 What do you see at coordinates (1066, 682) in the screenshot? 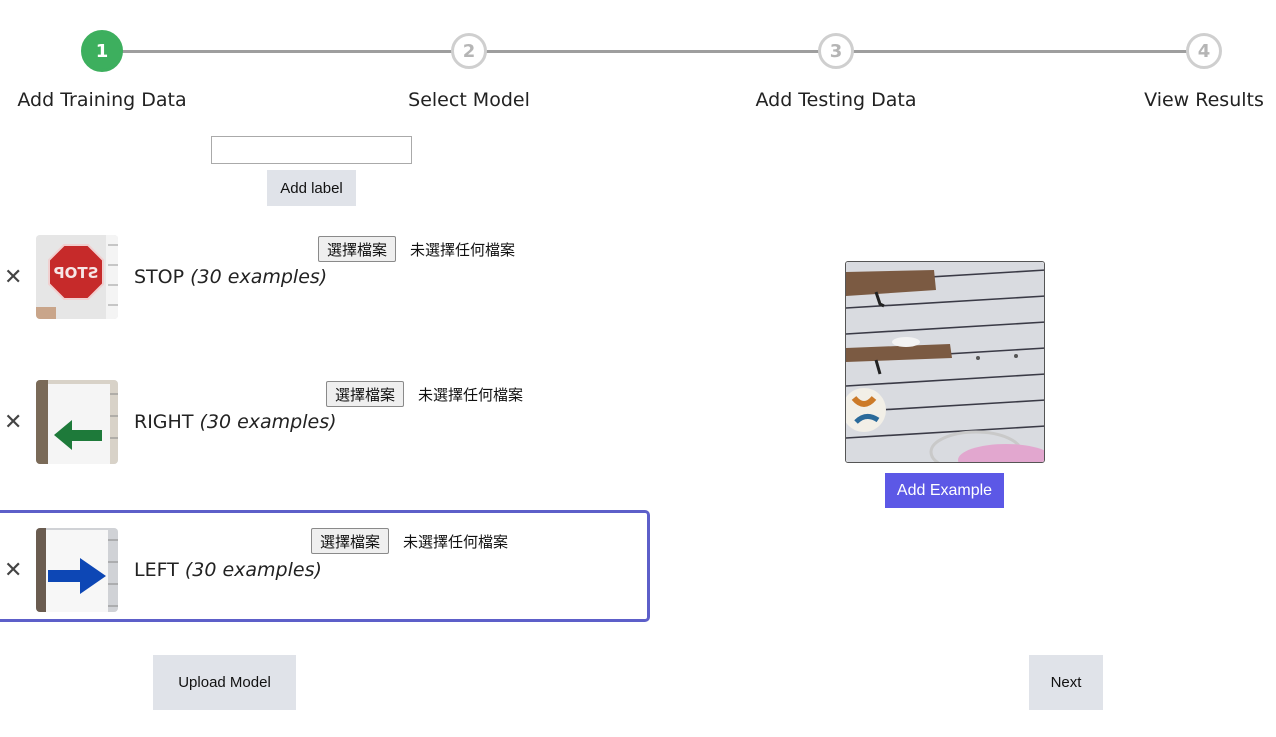
I see `next-button: Next` at bounding box center [1066, 682].